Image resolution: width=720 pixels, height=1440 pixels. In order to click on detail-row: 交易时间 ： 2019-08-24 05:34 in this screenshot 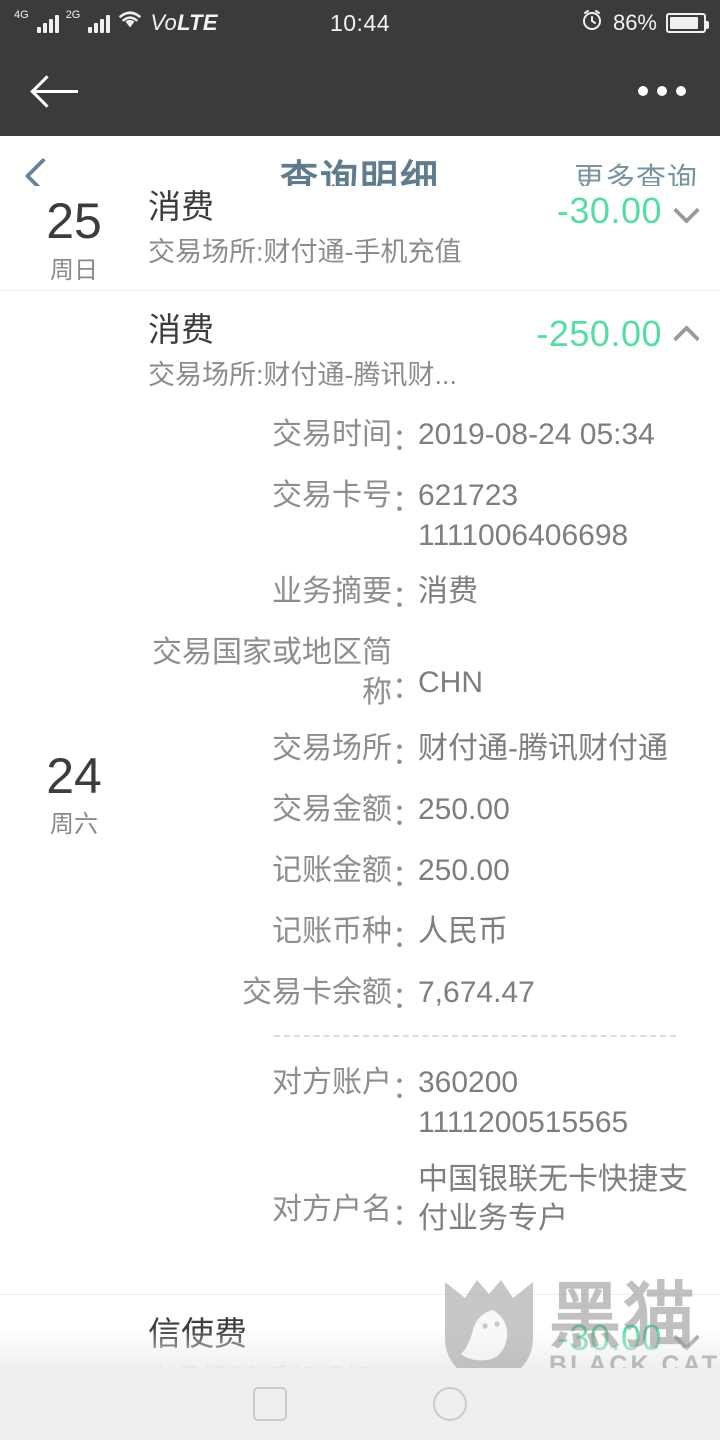, I will do `click(423, 437)`.